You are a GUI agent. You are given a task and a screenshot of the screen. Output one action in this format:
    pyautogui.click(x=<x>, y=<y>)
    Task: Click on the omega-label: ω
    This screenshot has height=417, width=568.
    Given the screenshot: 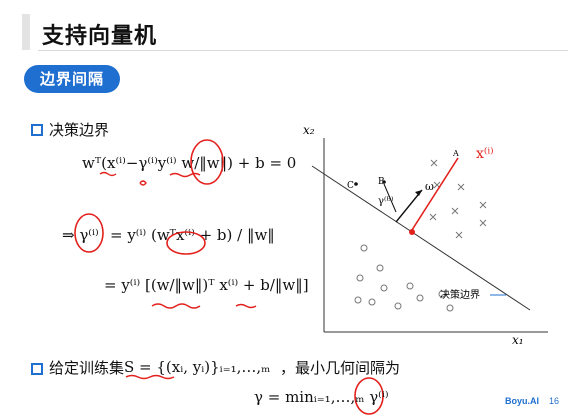 What is the action you would take?
    pyautogui.click(x=429, y=186)
    